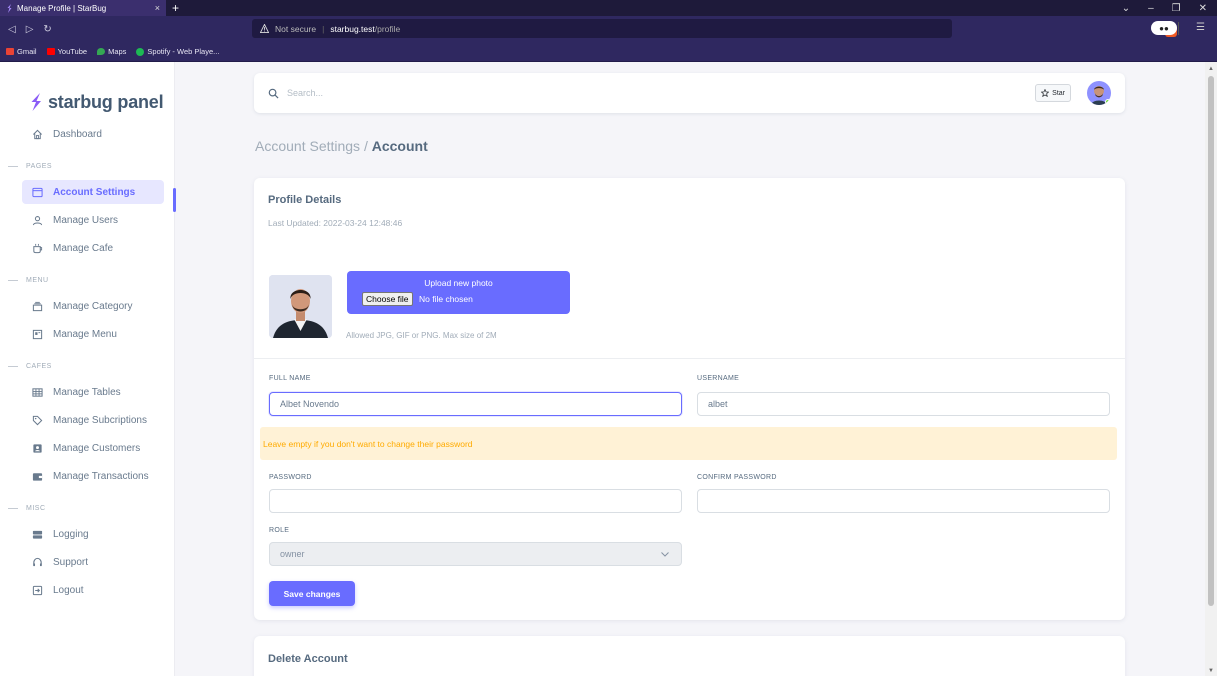 This screenshot has width=1217, height=676. What do you see at coordinates (111, 51) in the screenshot?
I see `bookmark-maps: Maps` at bounding box center [111, 51].